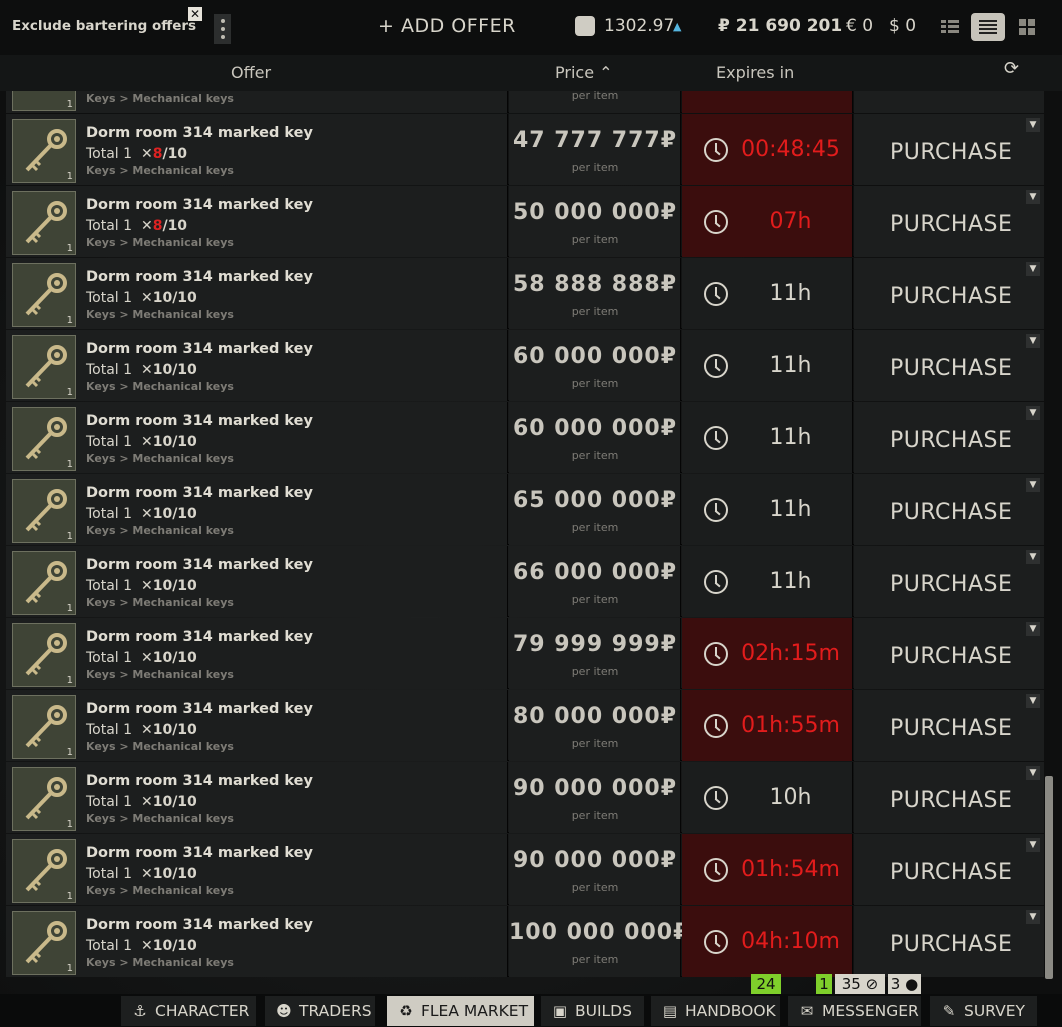  I want to click on scrollbar, so click(1049, 877).